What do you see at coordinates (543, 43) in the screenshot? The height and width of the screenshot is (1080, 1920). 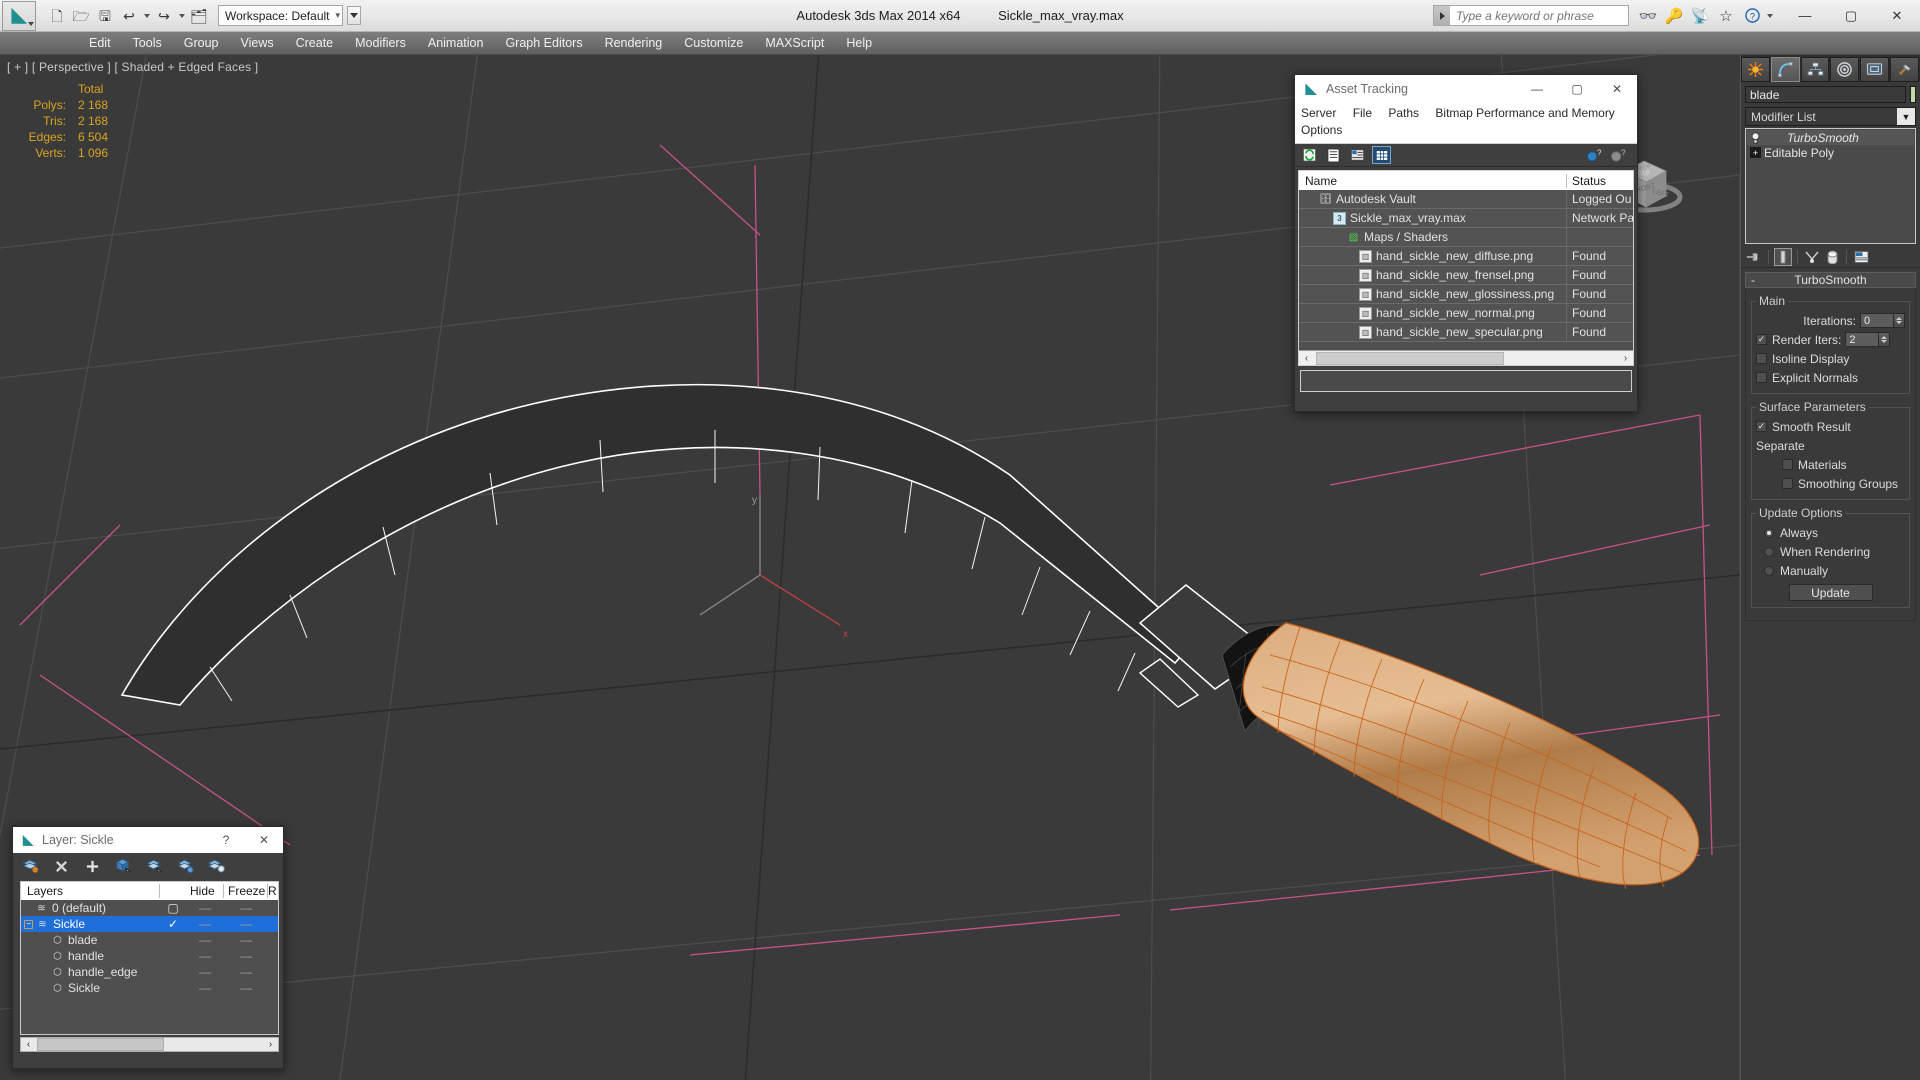 I see `menu-graph-editors: Graph Editors` at bounding box center [543, 43].